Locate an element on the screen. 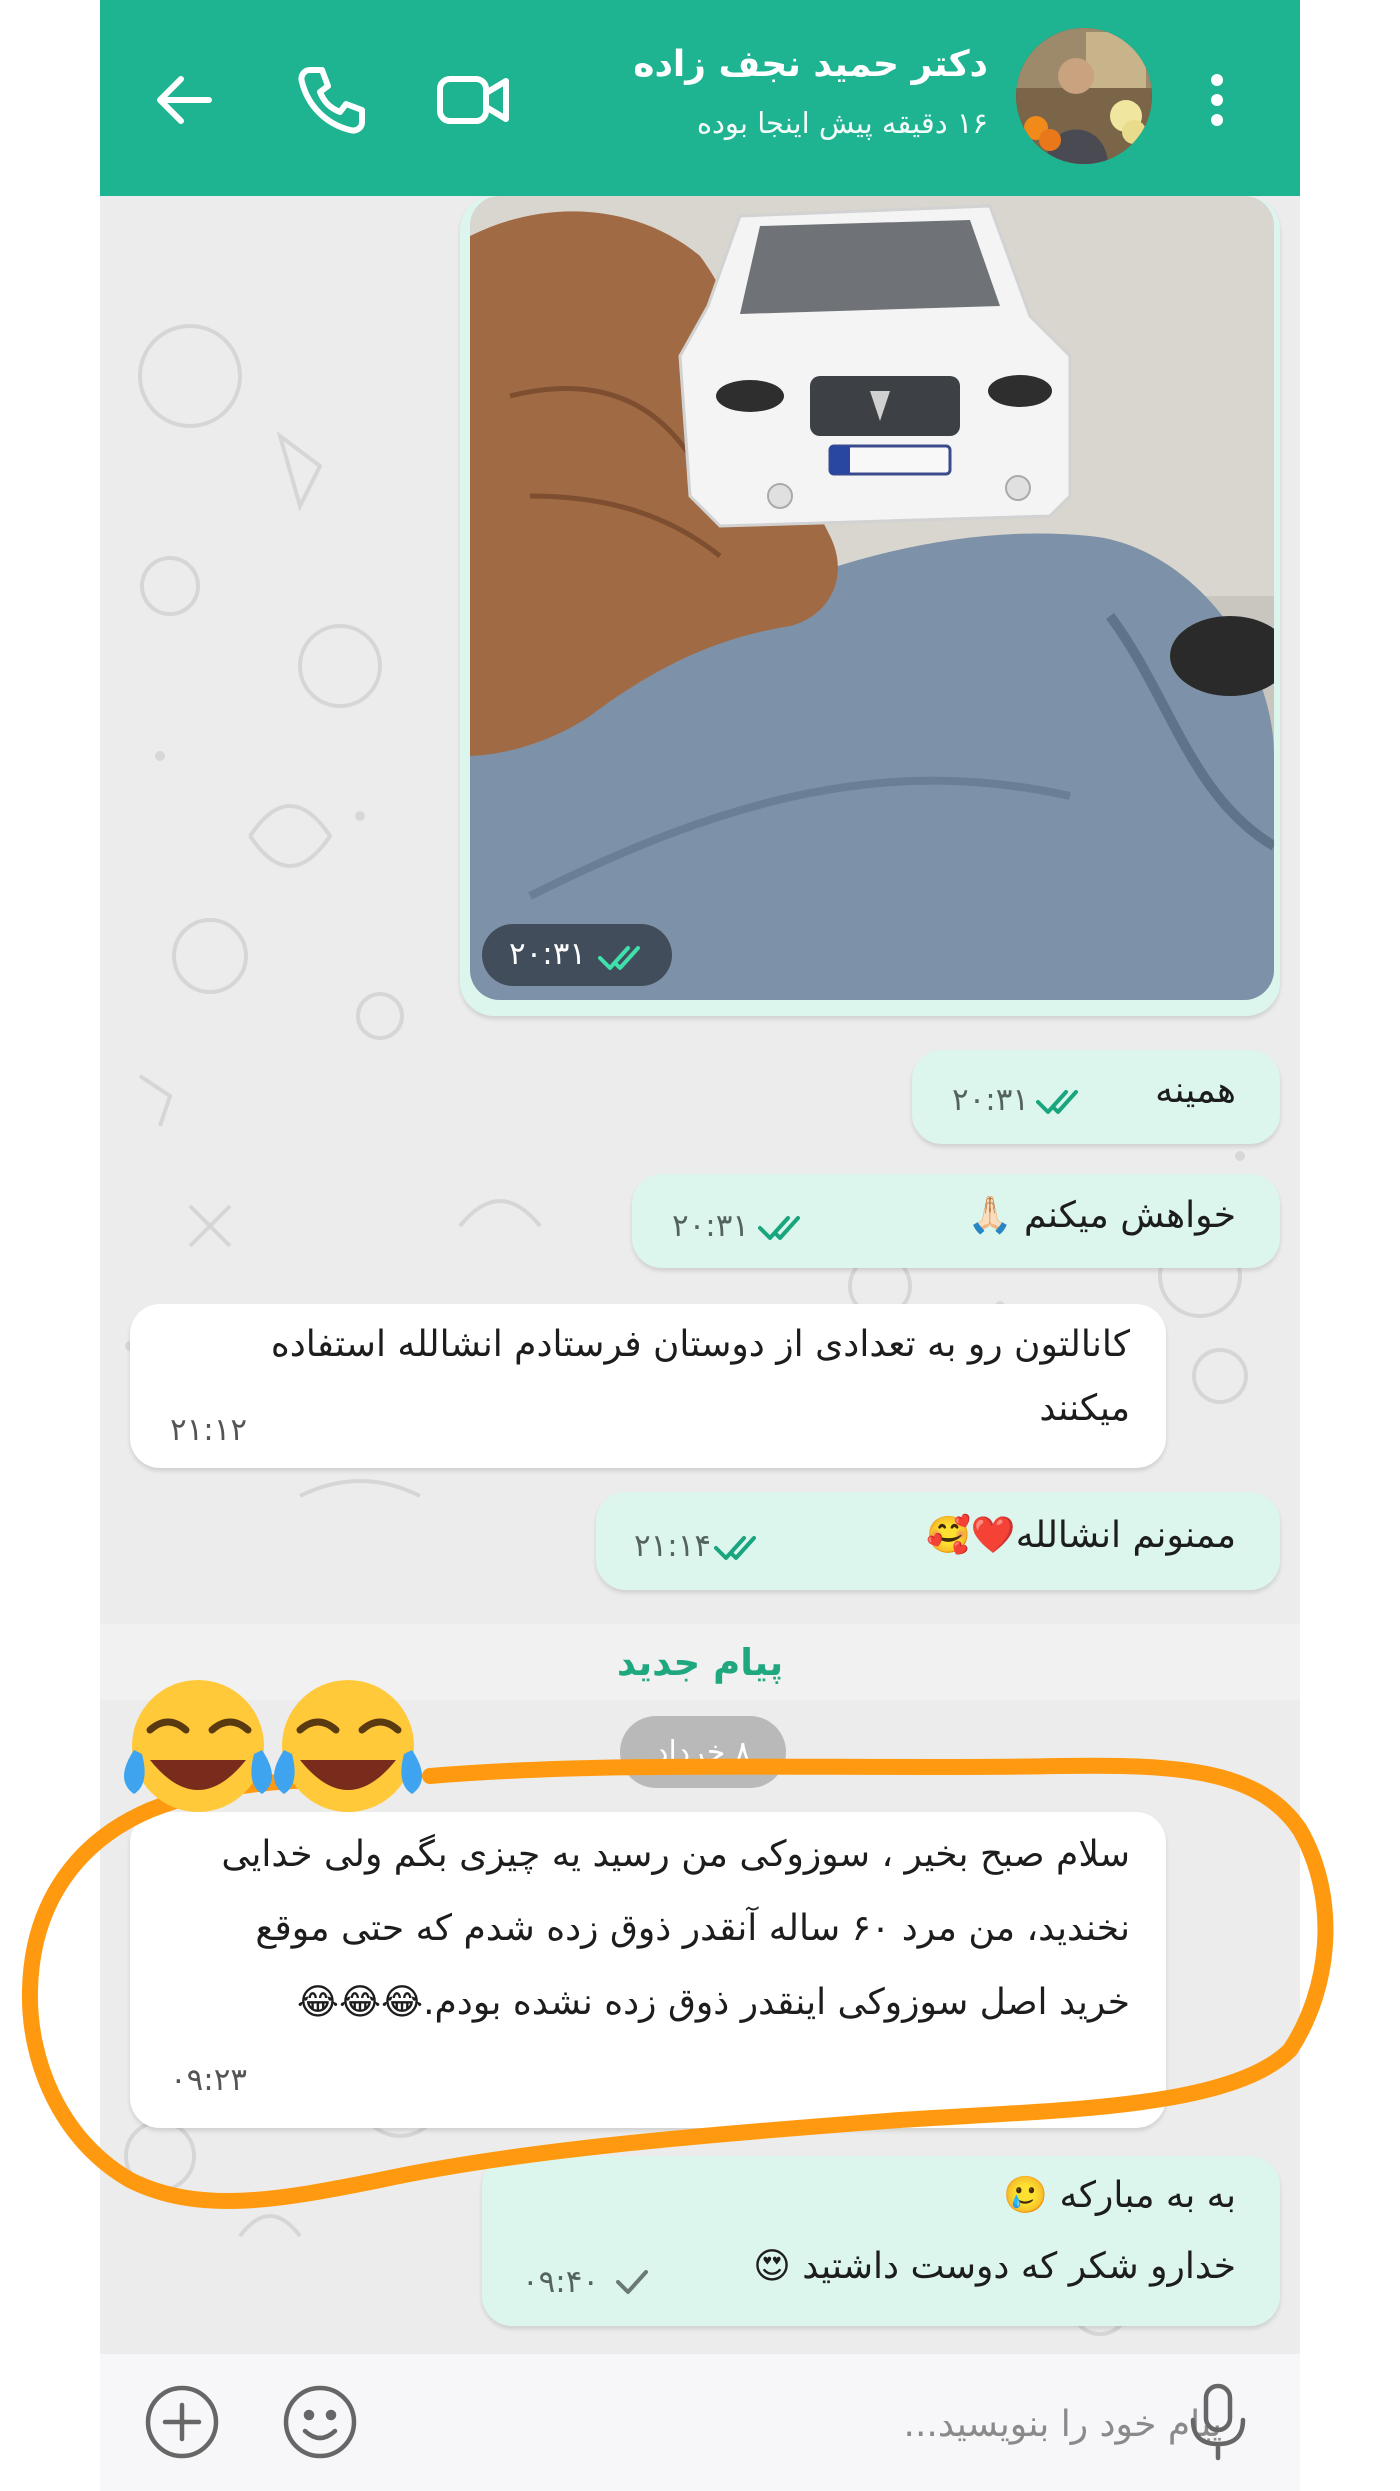 Image resolution: width=1400 pixels, height=2491 pixels. add-attachment-icon is located at coordinates (182, 2422).